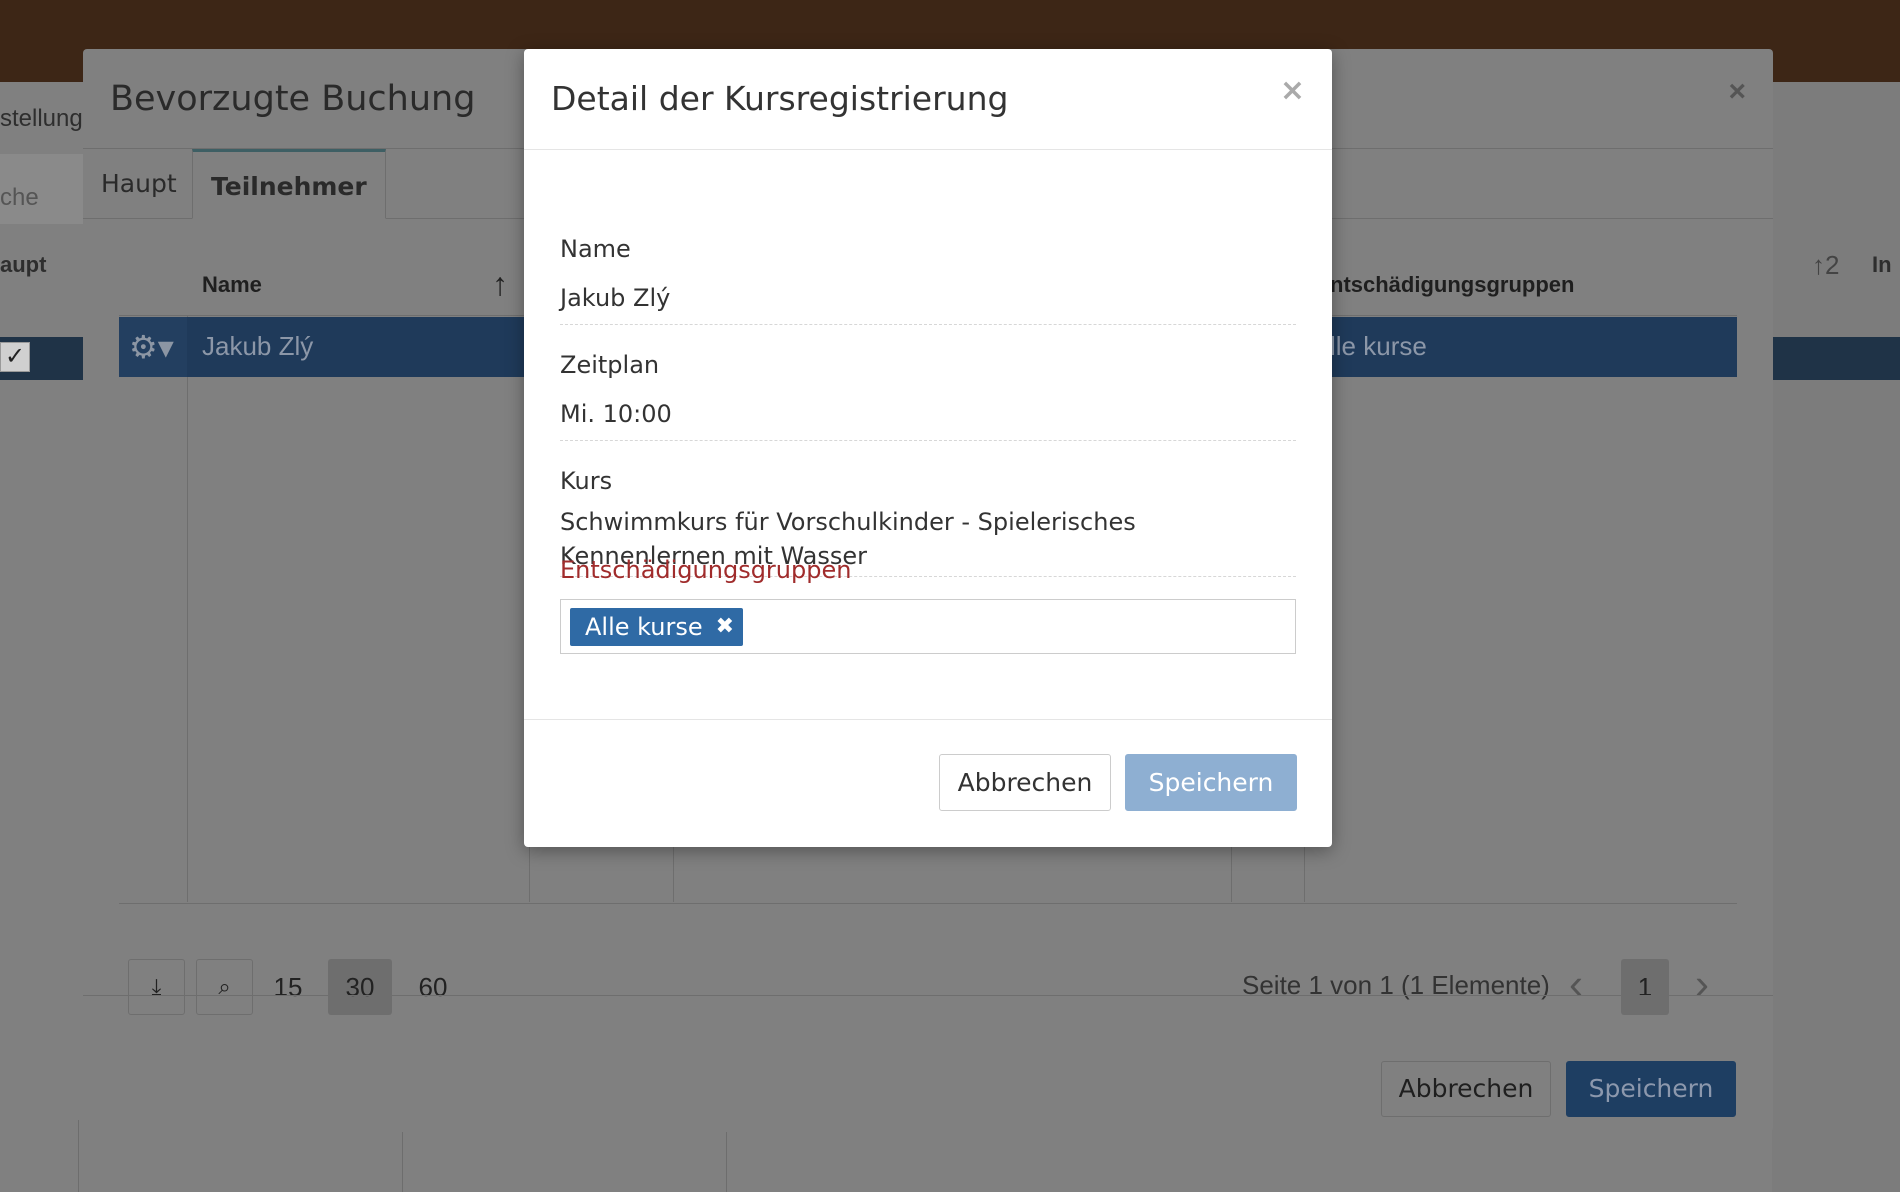 This screenshot has height=1192, width=1900. Describe the element at coordinates (289, 184) in the screenshot. I see `tab-teilnehmer: Teilnehmer` at that location.